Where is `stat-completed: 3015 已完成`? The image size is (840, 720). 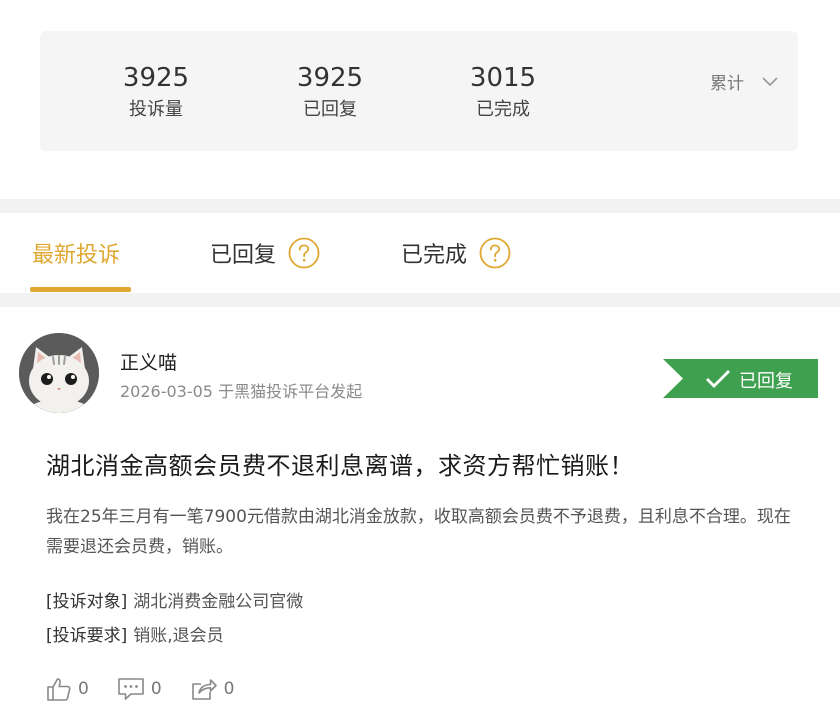
stat-completed: 3015 已完成 is located at coordinates (503, 92).